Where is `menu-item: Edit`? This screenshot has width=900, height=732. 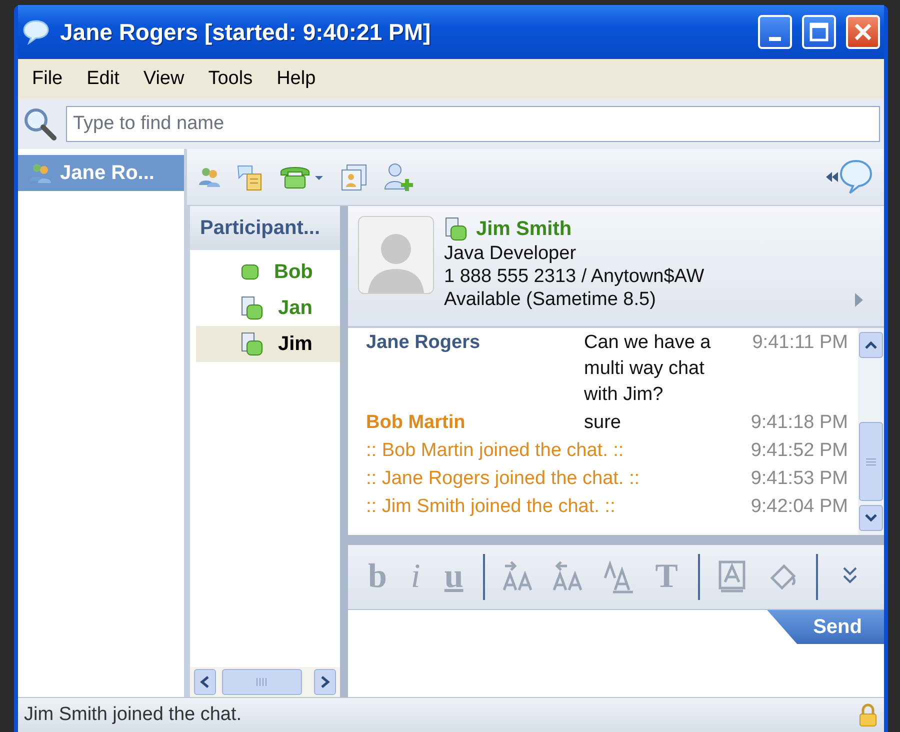
menu-item: Edit is located at coordinates (103, 79).